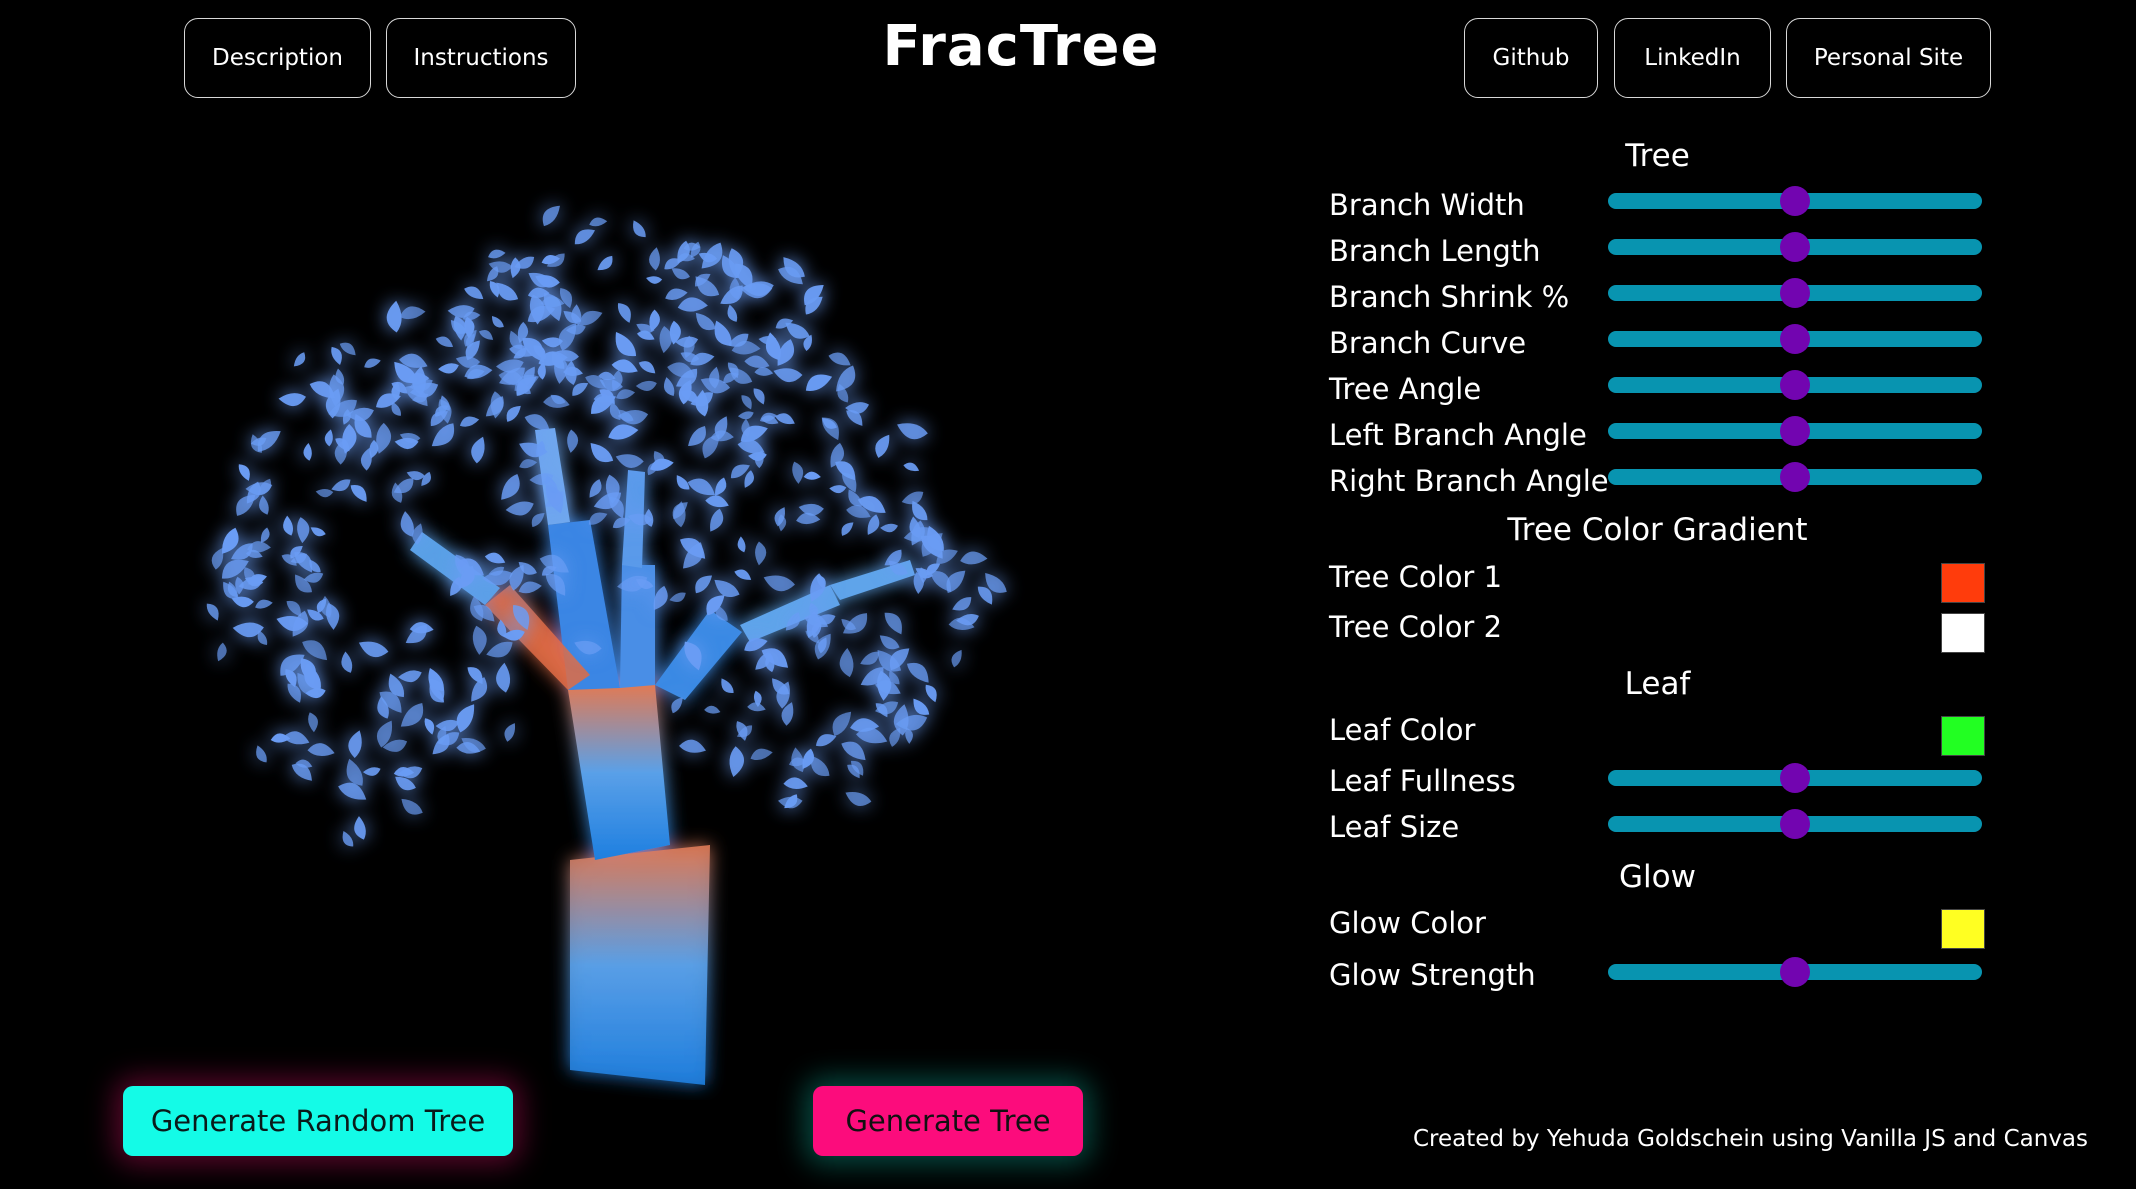  What do you see at coordinates (1394, 827) in the screenshot?
I see `leaf-size-label: Leaf Size` at bounding box center [1394, 827].